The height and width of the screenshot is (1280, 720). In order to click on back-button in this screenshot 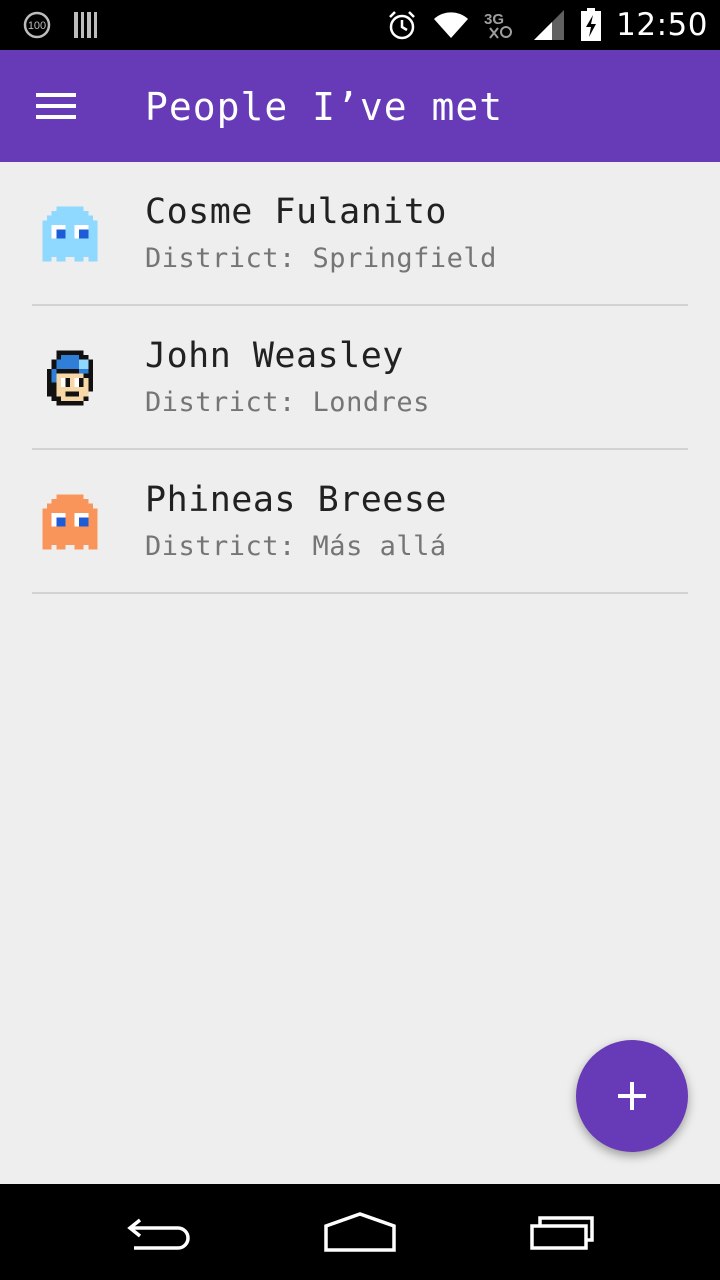, I will do `click(160, 1232)`.